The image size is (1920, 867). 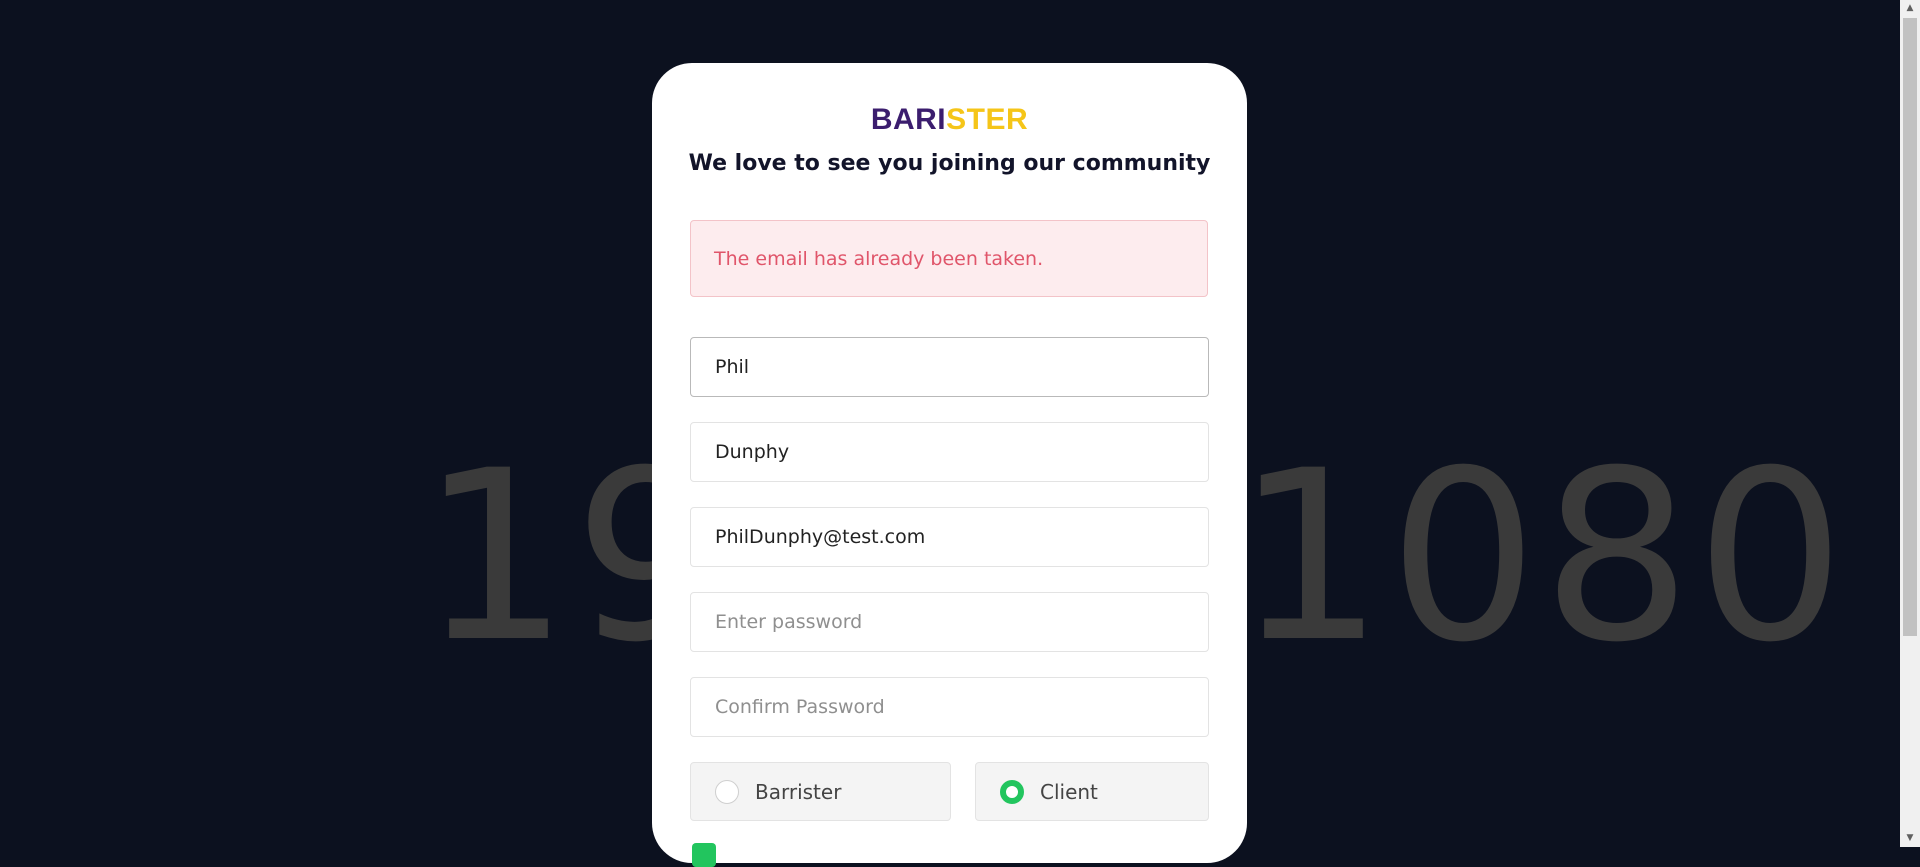 I want to click on radio-option-client: Client, so click(x=1092, y=791).